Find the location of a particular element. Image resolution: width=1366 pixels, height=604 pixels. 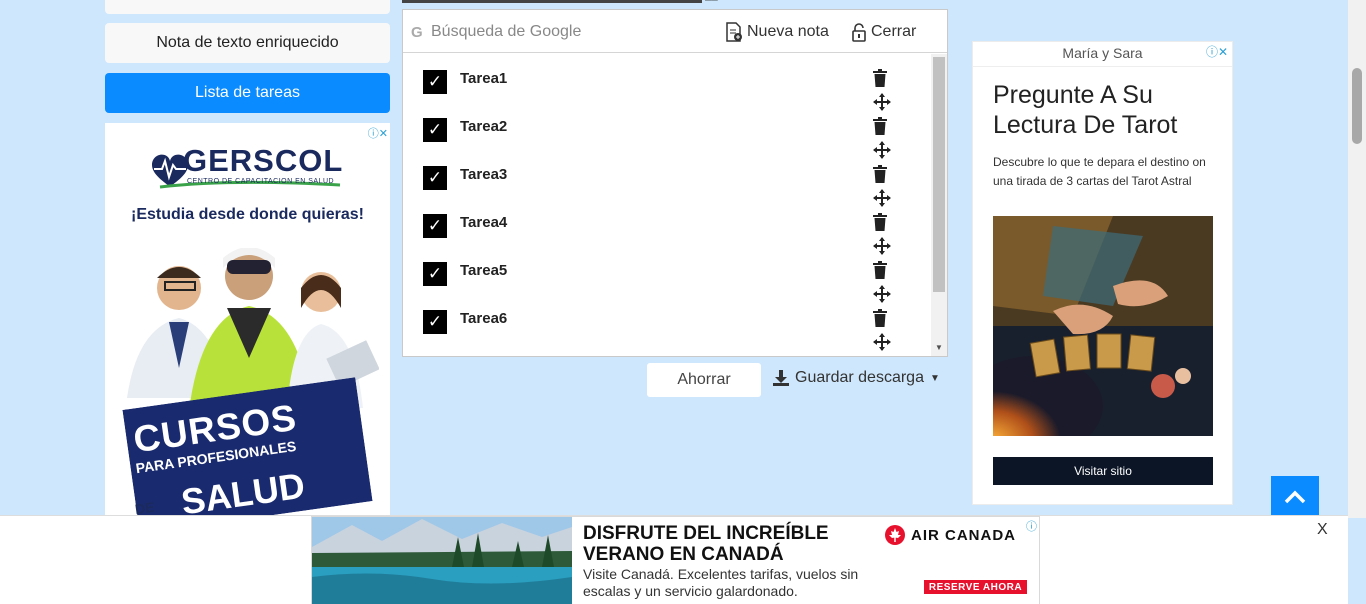

tab-icon: ▀▀ is located at coordinates (716, 2).